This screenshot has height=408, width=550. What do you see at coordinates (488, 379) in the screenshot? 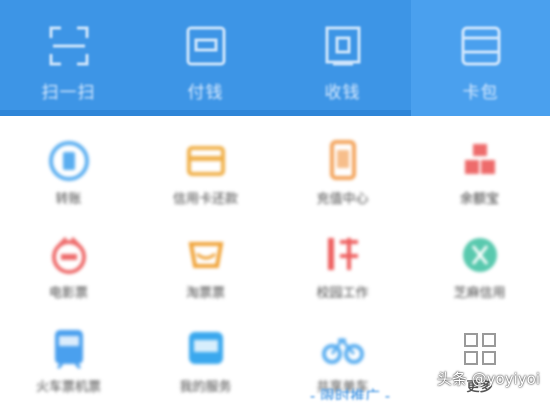
I see `watermark: 头条 @yoyiyoi` at bounding box center [488, 379].